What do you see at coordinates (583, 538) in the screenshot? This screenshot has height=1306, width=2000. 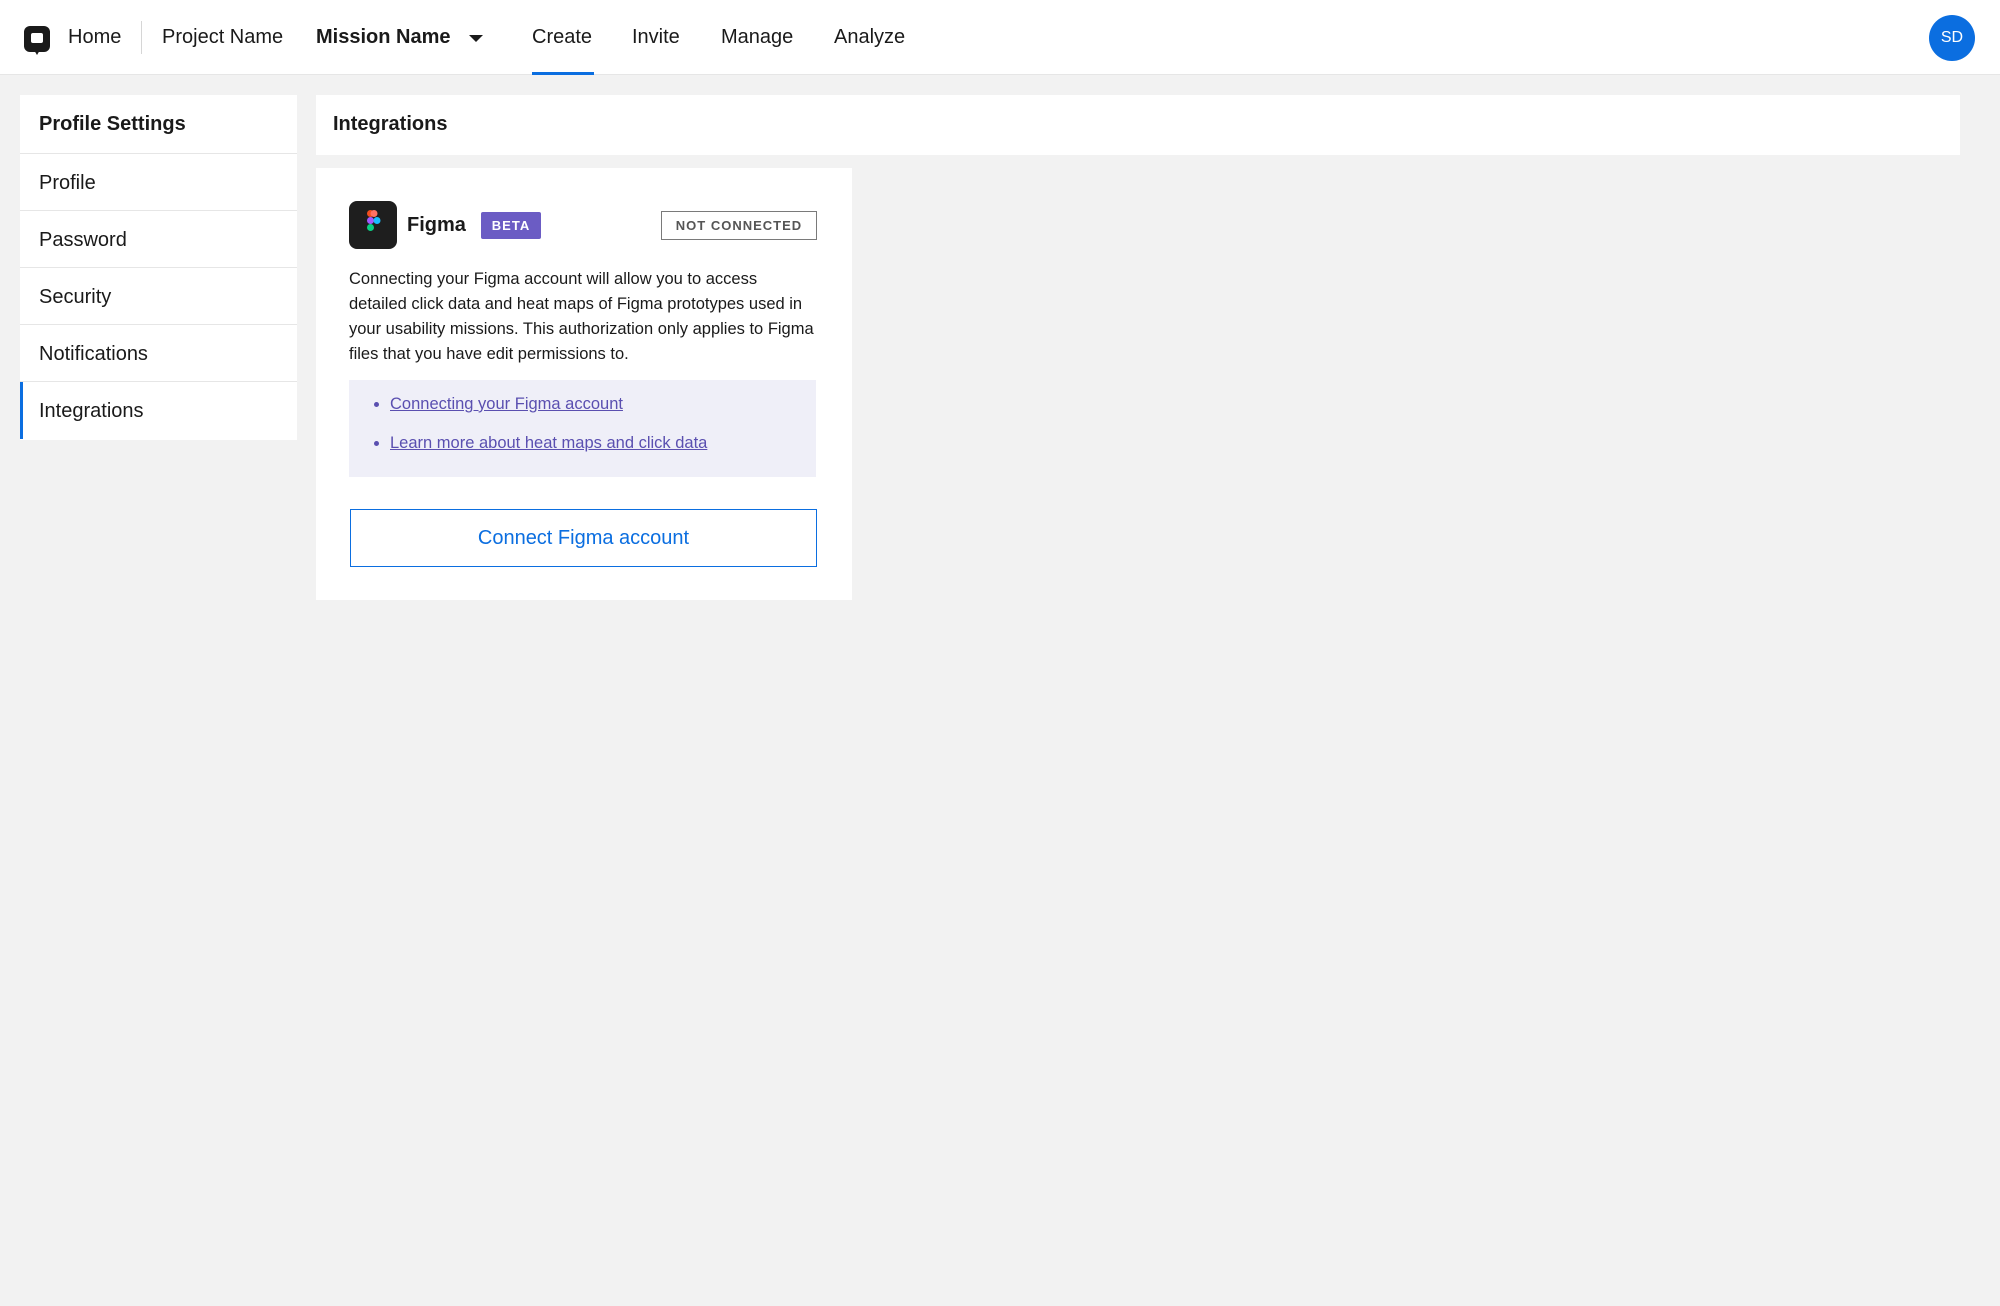 I see `connect-figma-button: Connect Figma account` at bounding box center [583, 538].